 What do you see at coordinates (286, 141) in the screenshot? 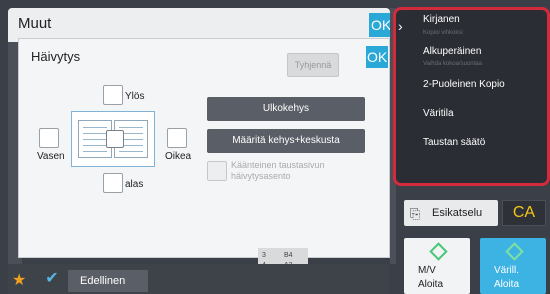
I see `frame-center-button: Määritä kehys+keskusta` at bounding box center [286, 141].